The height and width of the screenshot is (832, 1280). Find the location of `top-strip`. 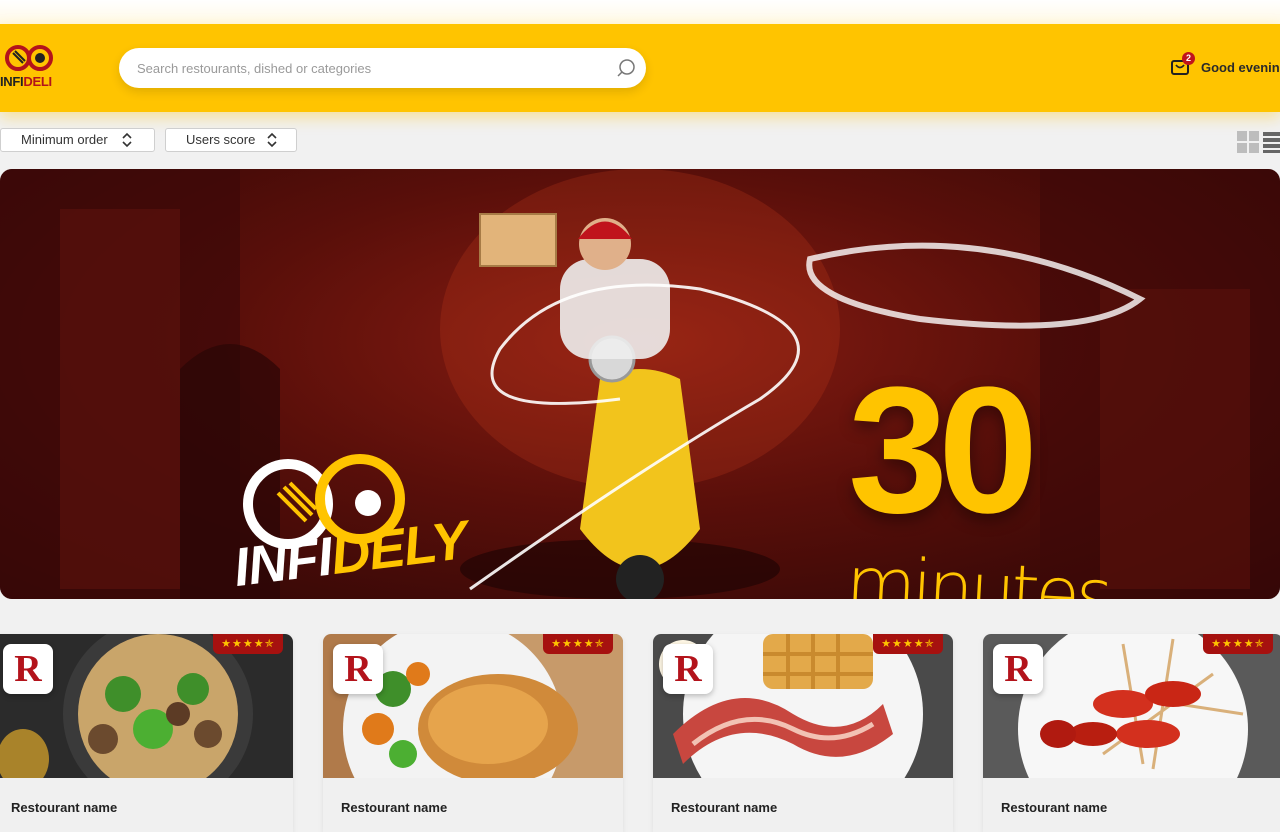

top-strip is located at coordinates (640, 12).